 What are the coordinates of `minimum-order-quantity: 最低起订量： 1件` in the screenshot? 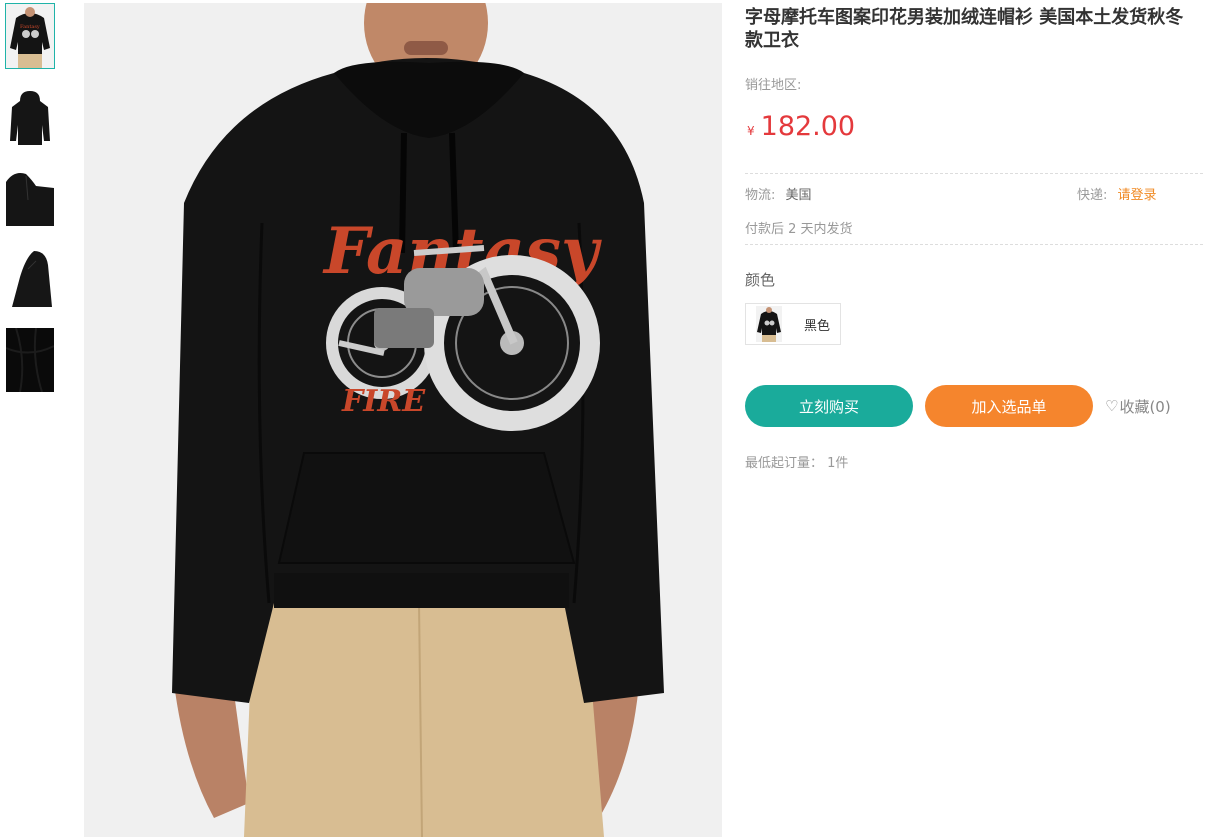 It's located at (797, 463).